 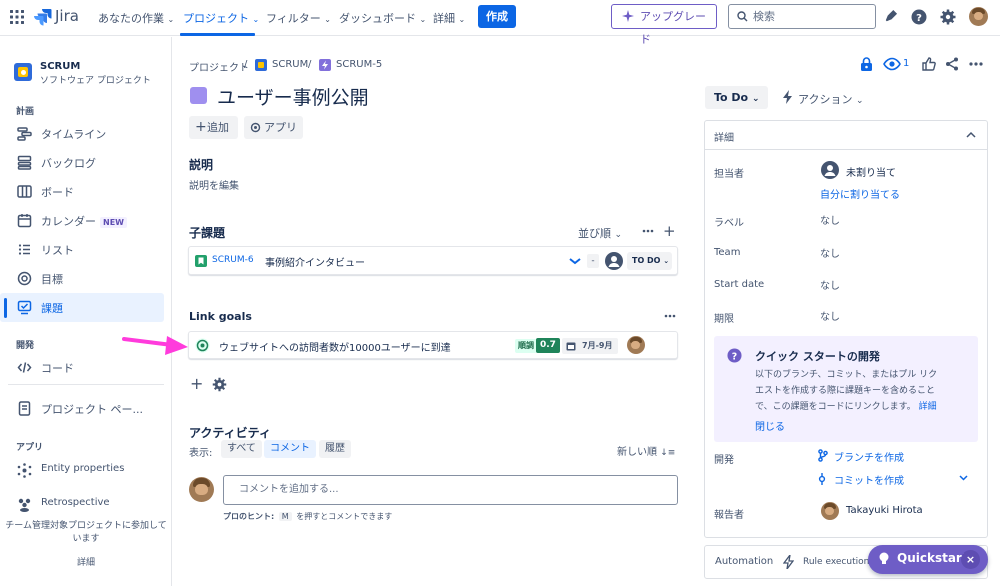 I want to click on apps-cog-icon, so click(x=219, y=384).